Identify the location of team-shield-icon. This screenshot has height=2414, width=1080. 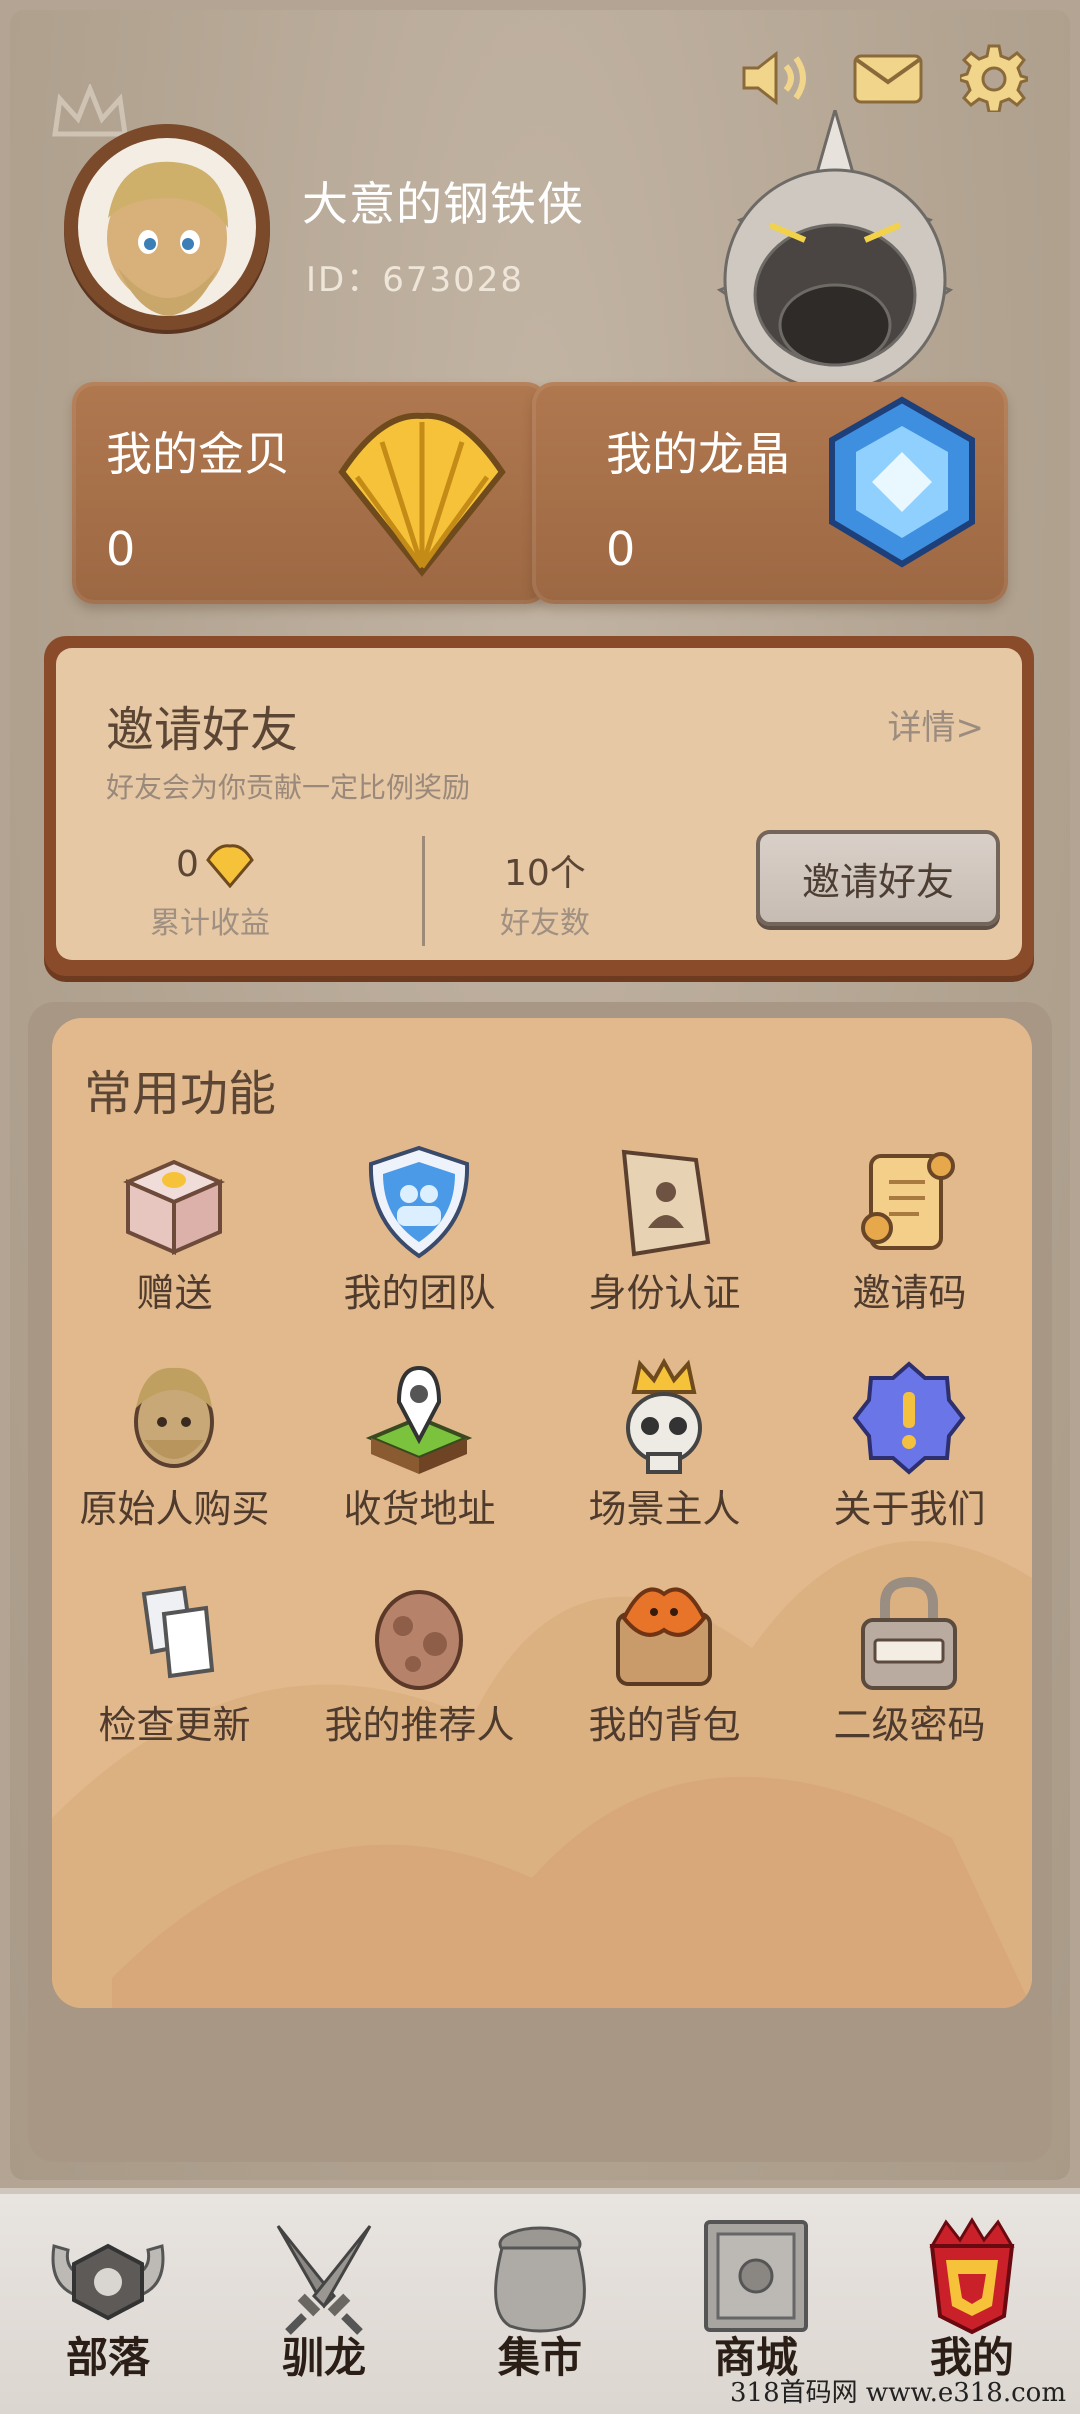
(419, 1202).